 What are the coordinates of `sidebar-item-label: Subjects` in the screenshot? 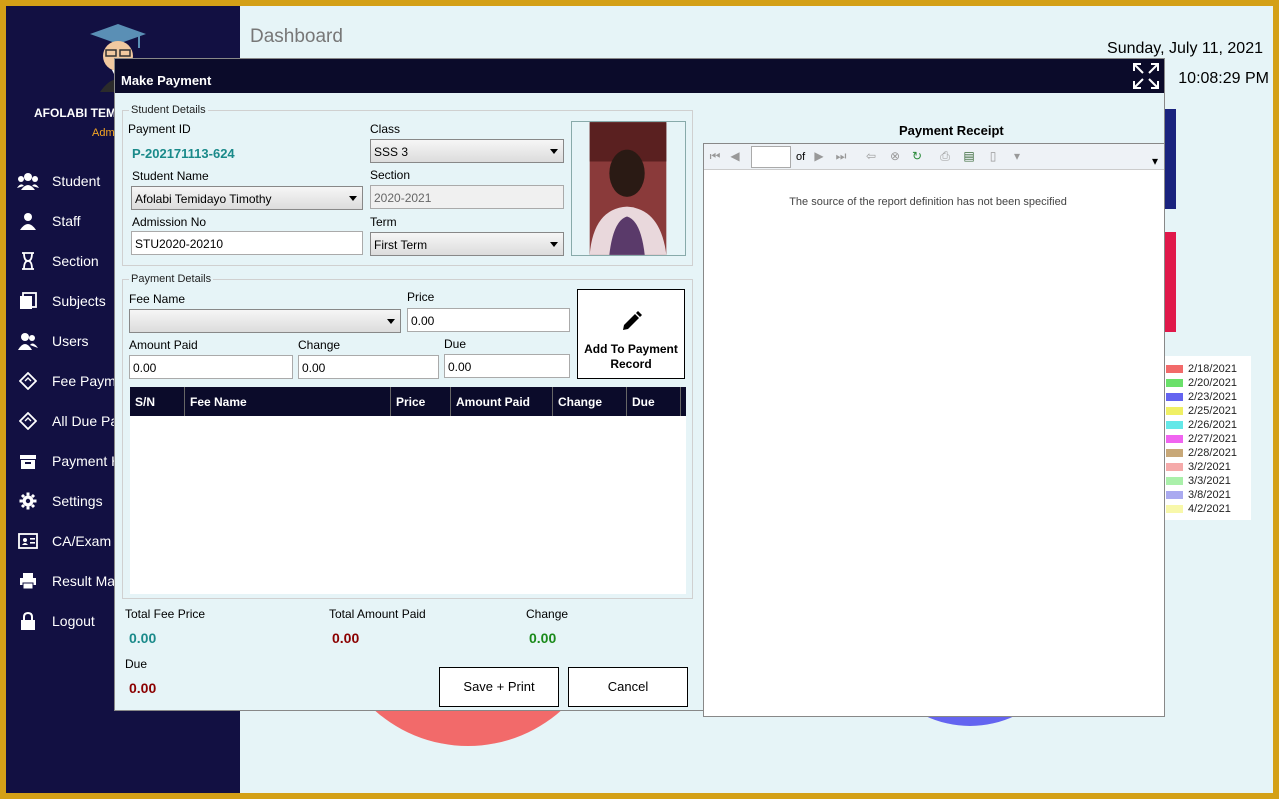 It's located at (79, 301).